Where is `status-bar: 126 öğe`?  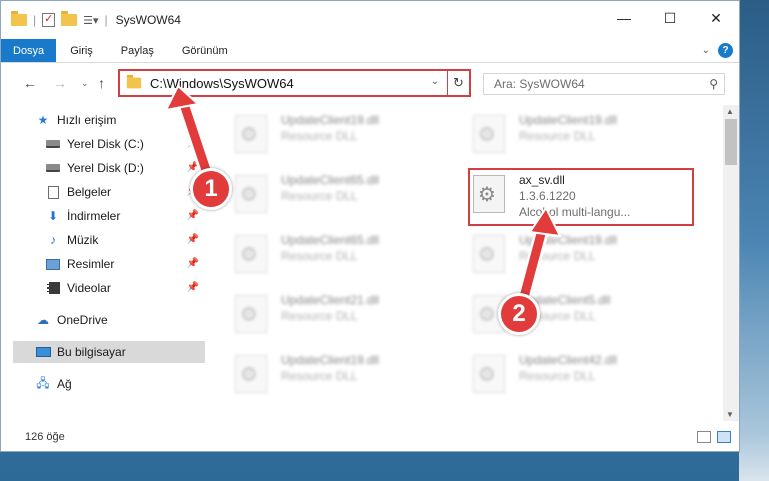
status-bar: 126 öğe is located at coordinates (370, 438).